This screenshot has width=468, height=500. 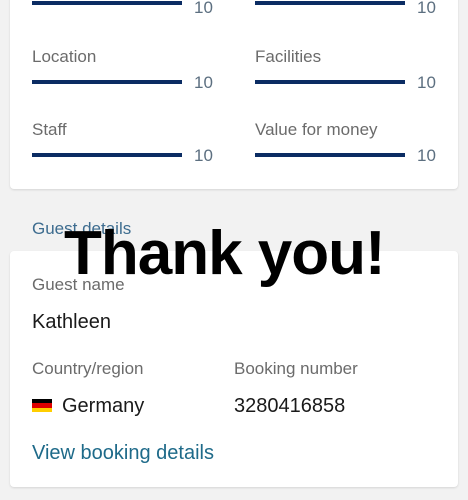 I want to click on thank-you-overlay: Thank you!, so click(x=225, y=253).